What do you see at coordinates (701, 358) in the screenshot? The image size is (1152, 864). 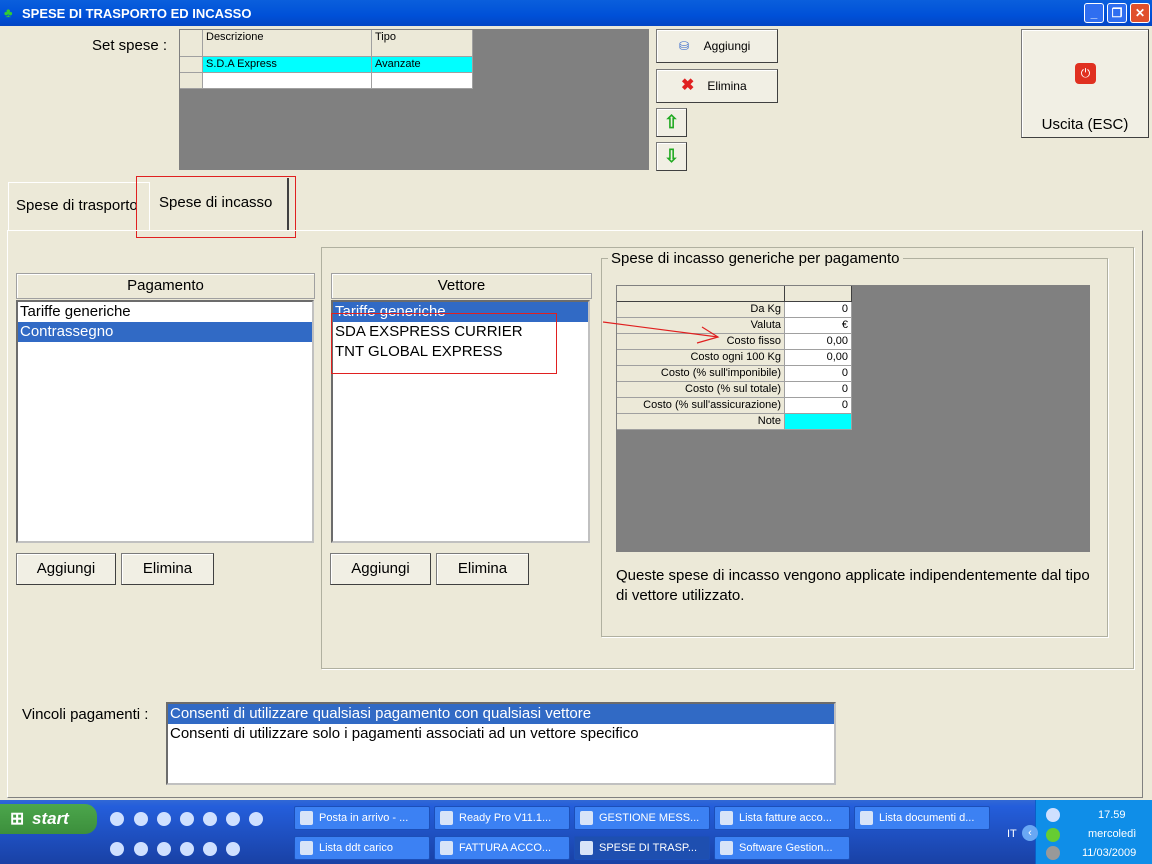 I see `row-label: Costo ogni 100 Kg` at bounding box center [701, 358].